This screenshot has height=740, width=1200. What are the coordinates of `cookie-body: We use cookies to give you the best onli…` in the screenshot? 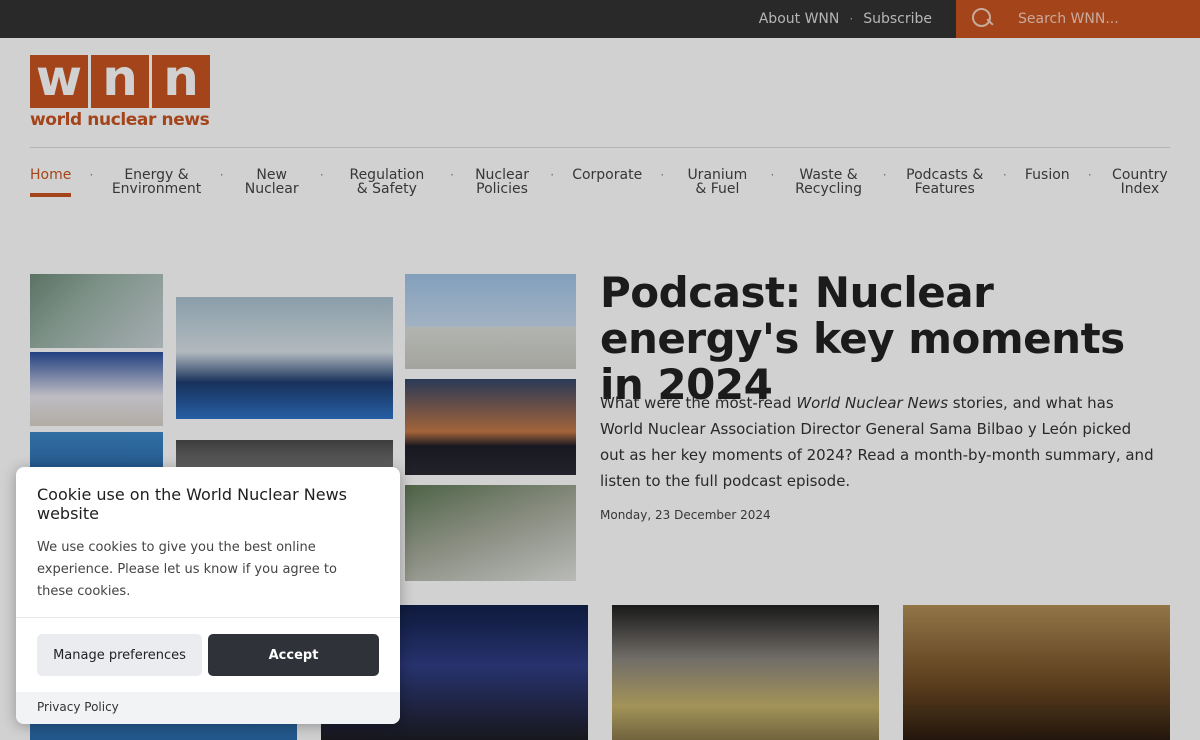 It's located at (187, 569).